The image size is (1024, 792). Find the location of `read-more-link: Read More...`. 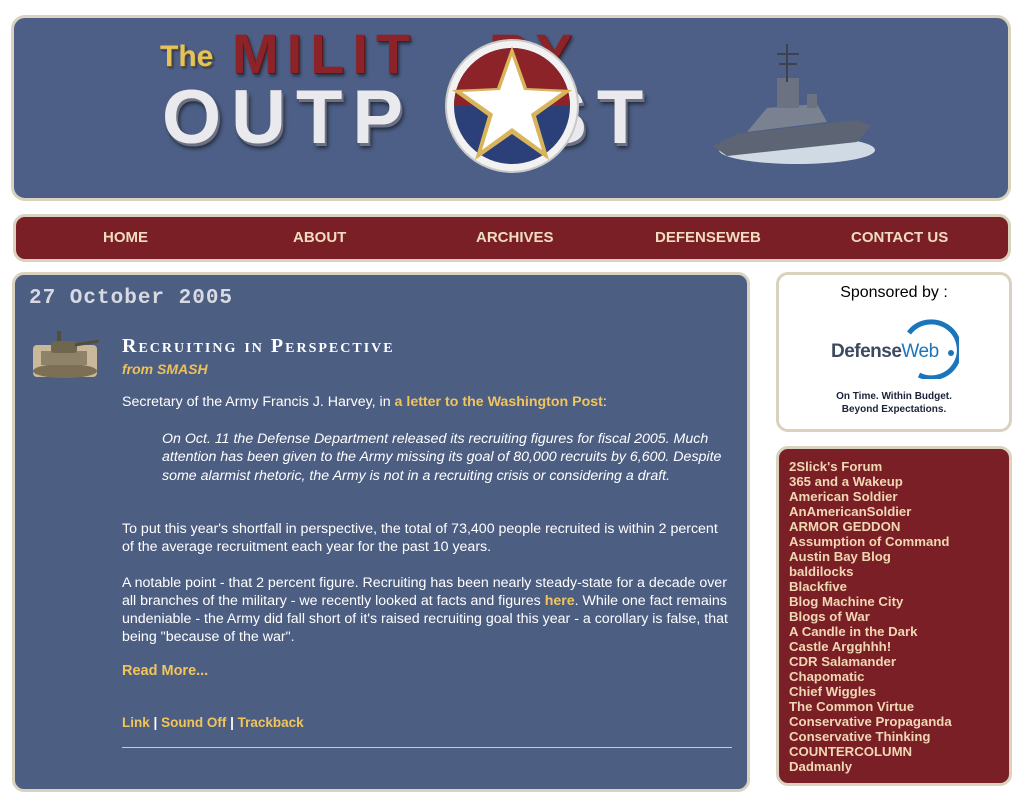

read-more-link: Read More... is located at coordinates (165, 671).